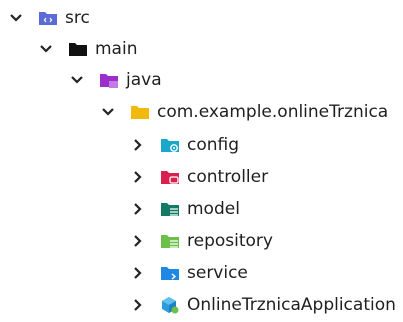 The width and height of the screenshot is (403, 322). Describe the element at coordinates (77, 18) in the screenshot. I see `tree-node-label: src` at that location.